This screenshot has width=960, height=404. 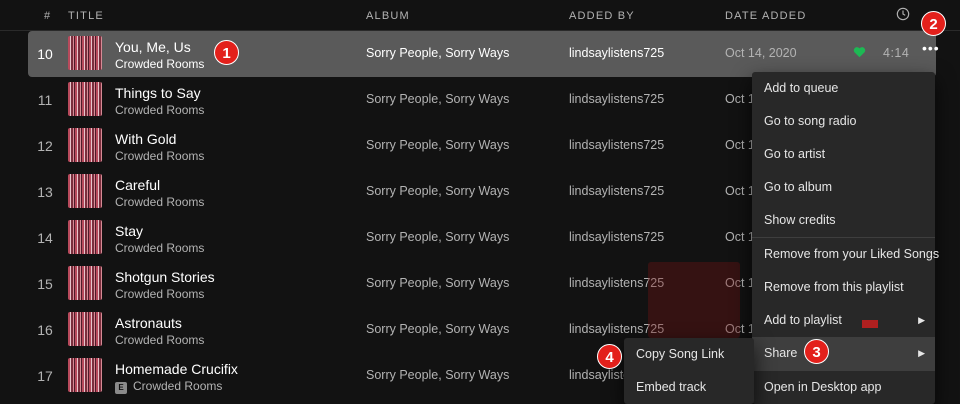 I want to click on menu-go-to-album: Go to album, so click(x=843, y=187).